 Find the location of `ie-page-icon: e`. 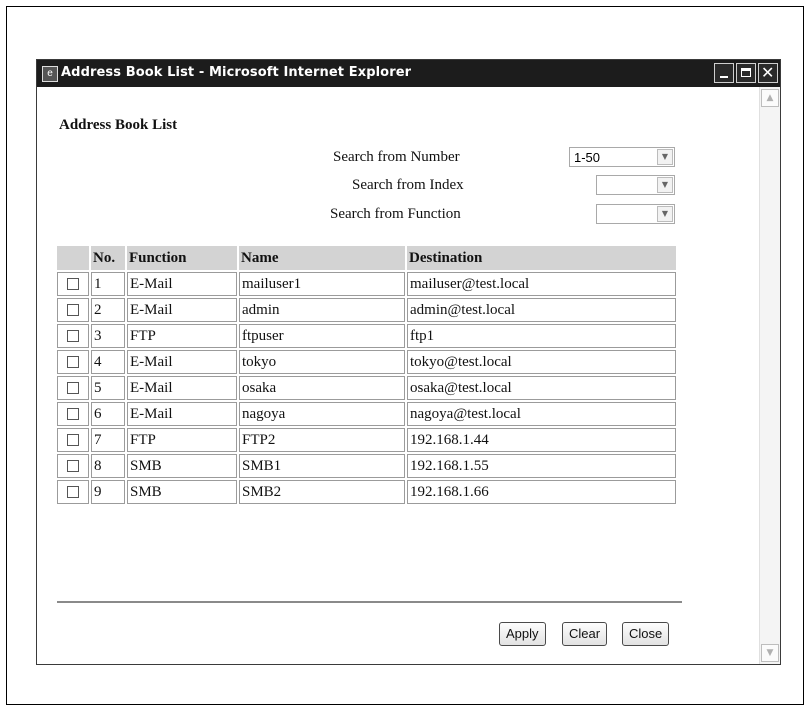

ie-page-icon: e is located at coordinates (50, 74).